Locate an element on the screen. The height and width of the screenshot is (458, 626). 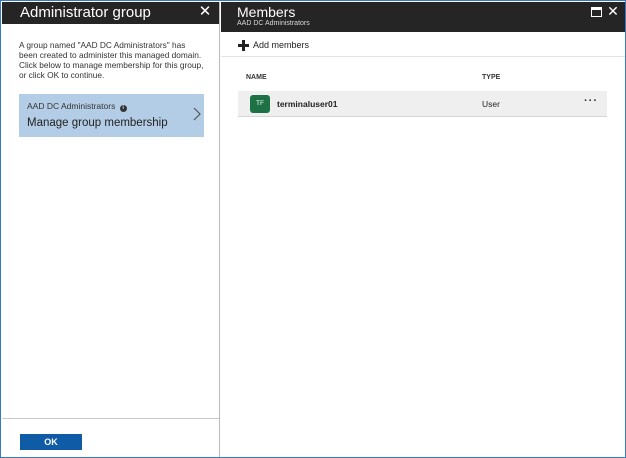
left-blade-title: Administrator group is located at coordinates (85, 12).